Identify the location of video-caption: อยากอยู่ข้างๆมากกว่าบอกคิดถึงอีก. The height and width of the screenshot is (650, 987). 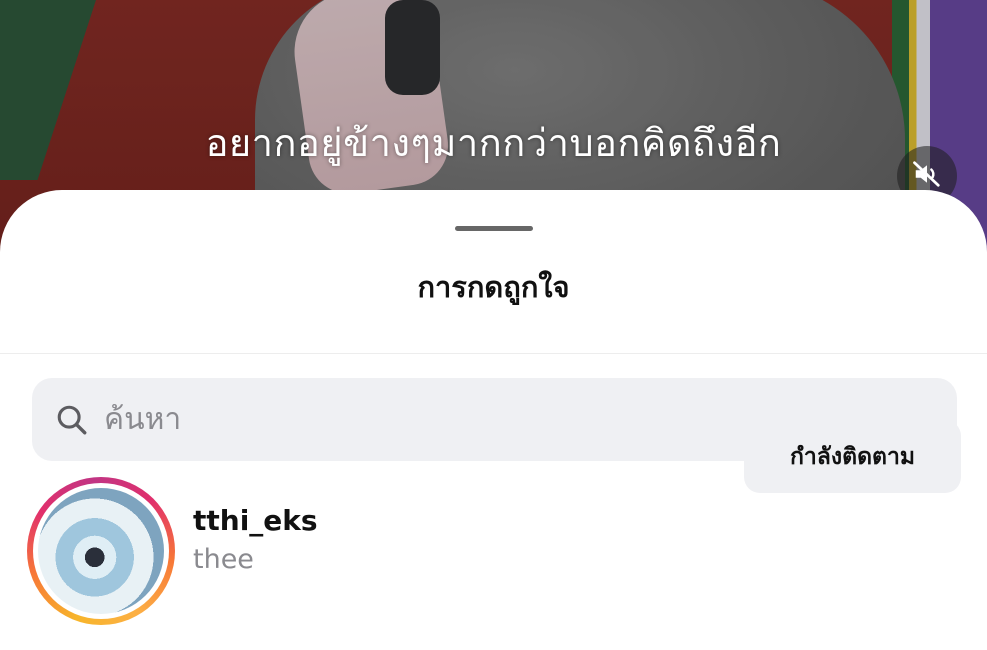
(493, 143).